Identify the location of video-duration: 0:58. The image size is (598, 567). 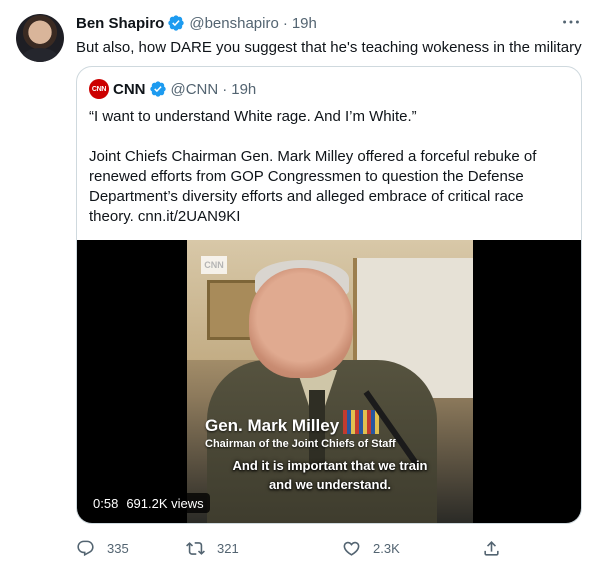
(106, 503).